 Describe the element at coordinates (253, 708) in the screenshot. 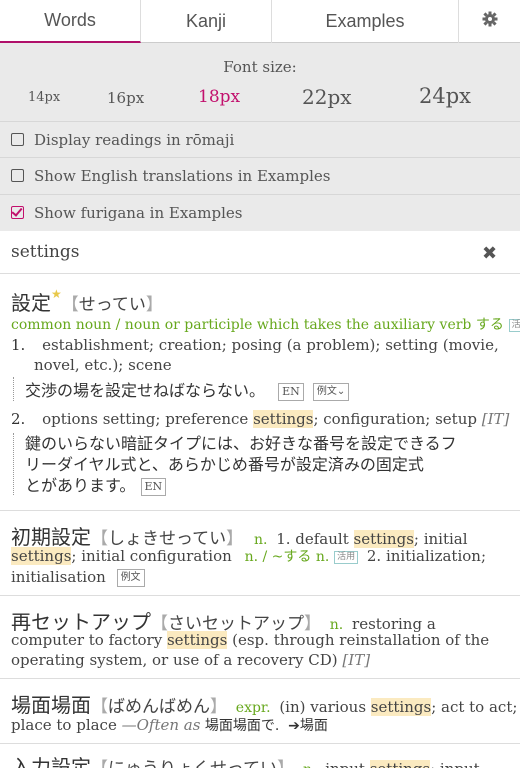

I see `part-of-speech: expr.` at that location.